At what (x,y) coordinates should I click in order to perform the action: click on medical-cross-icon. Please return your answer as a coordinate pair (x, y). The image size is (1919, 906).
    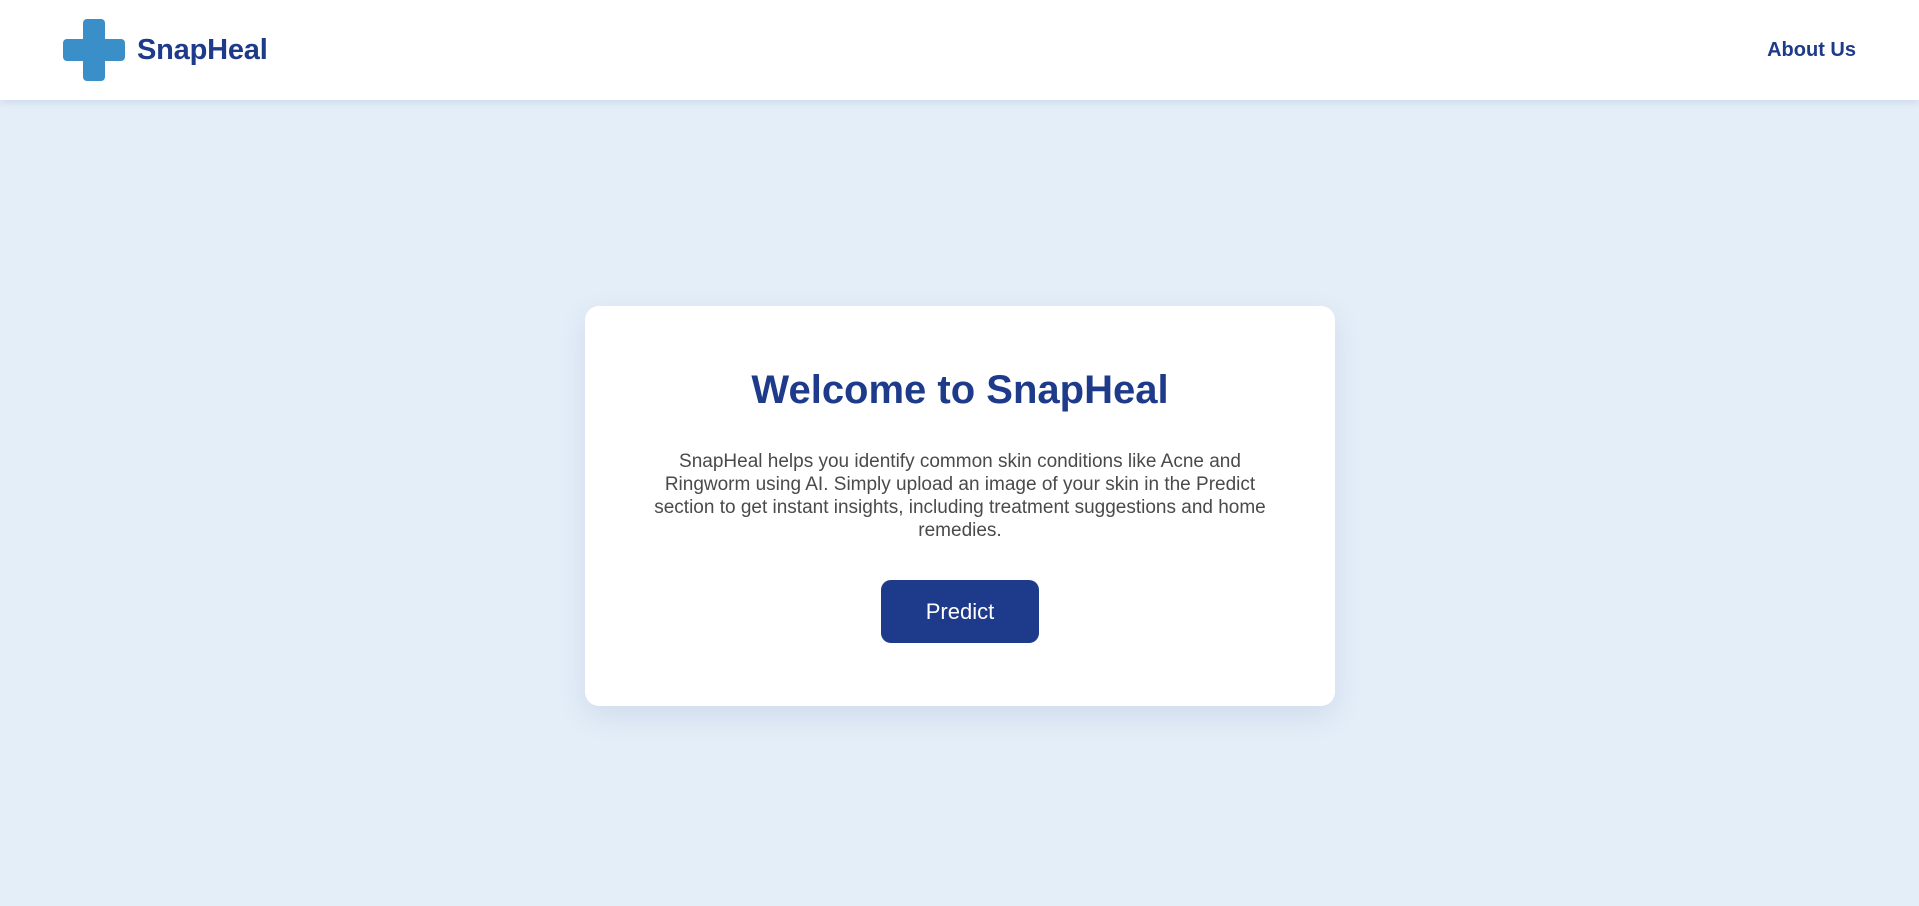
    Looking at the image, I should click on (94, 50).